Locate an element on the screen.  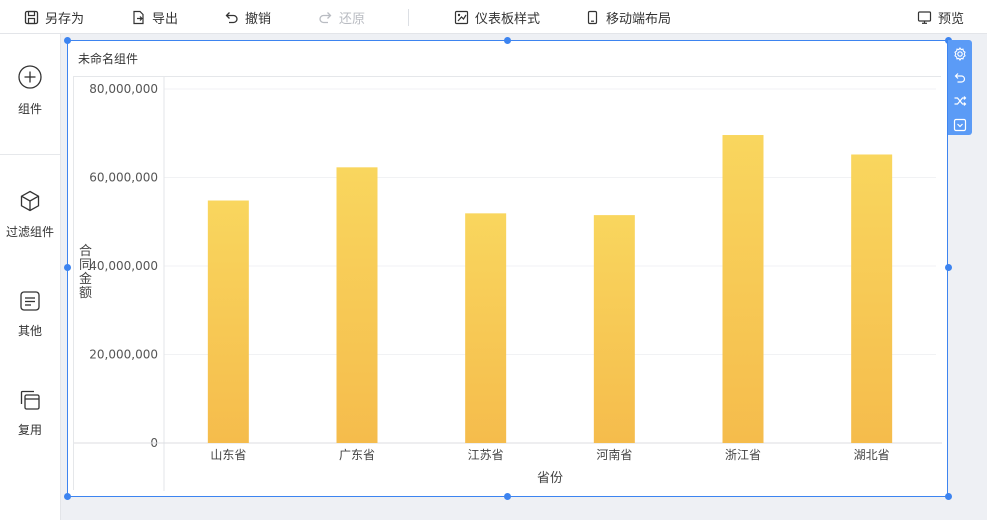
dashboard-style-label: 仪表板样式 is located at coordinates (508, 19).